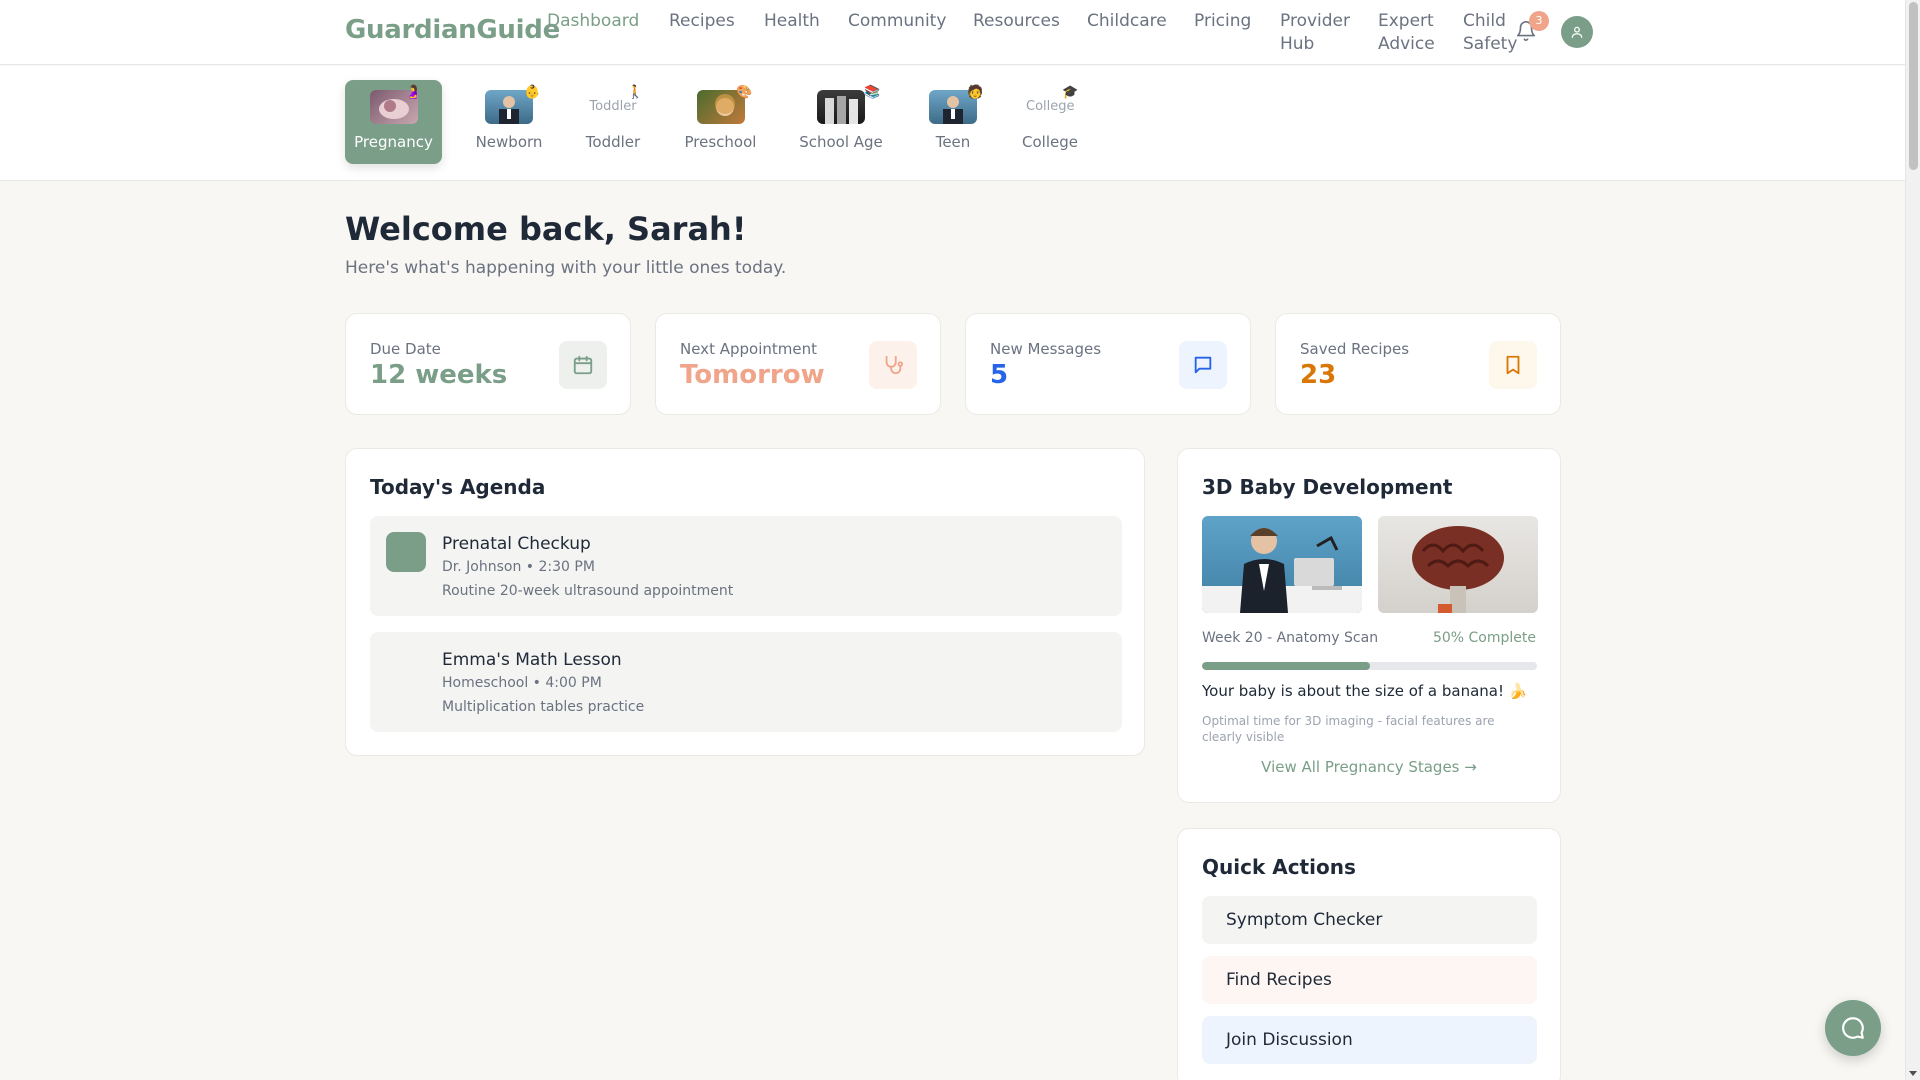  Describe the element at coordinates (1050, 142) in the screenshot. I see `stage-label: College` at that location.